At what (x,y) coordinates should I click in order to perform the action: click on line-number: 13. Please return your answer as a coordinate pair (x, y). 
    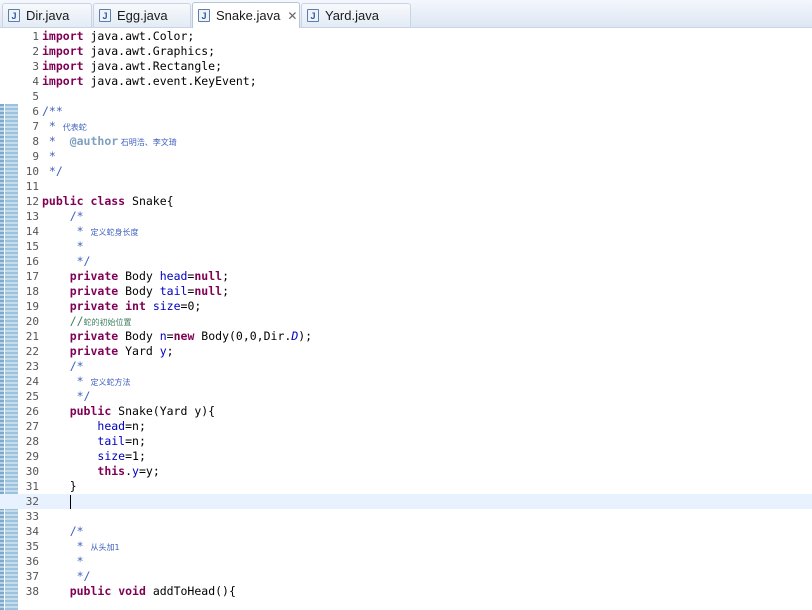
    Looking at the image, I should click on (32, 216).